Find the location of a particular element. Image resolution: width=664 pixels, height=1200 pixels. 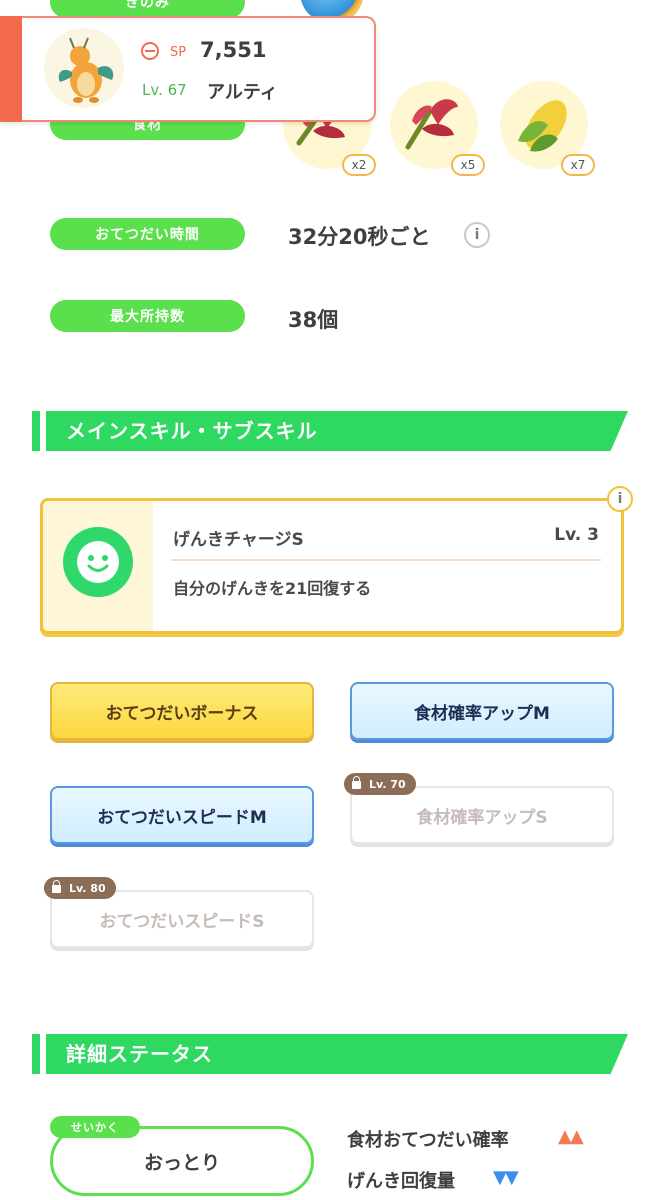

ingredient-count-2: x5 is located at coordinates (468, 165).